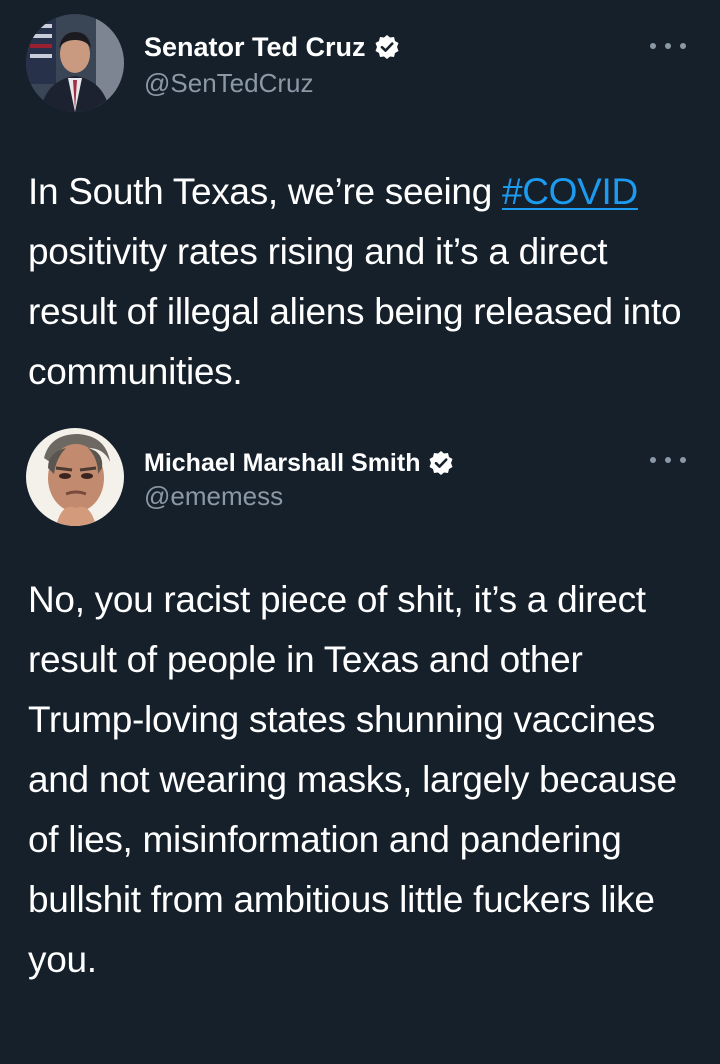  What do you see at coordinates (282, 463) in the screenshot?
I see `author-display-name: Michael Marshall Smith` at bounding box center [282, 463].